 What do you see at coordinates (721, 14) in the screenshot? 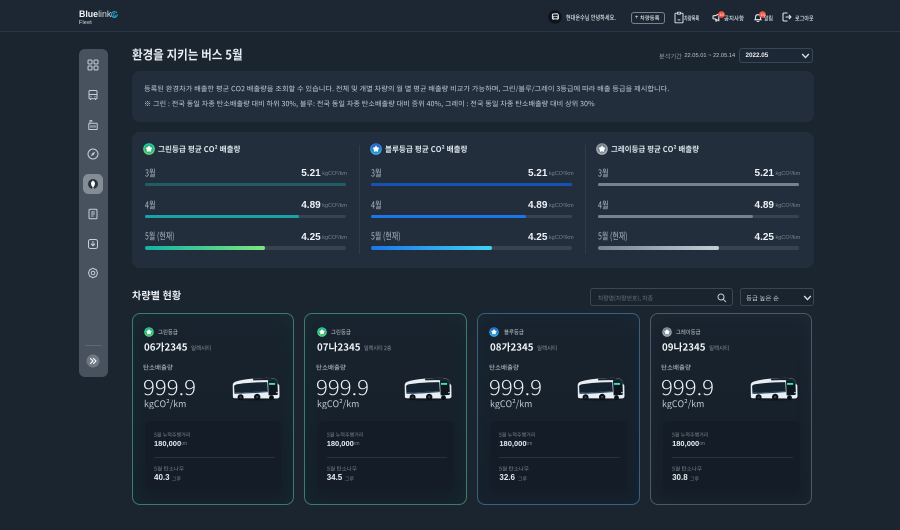
I see `svg-text: 19` at bounding box center [721, 14].